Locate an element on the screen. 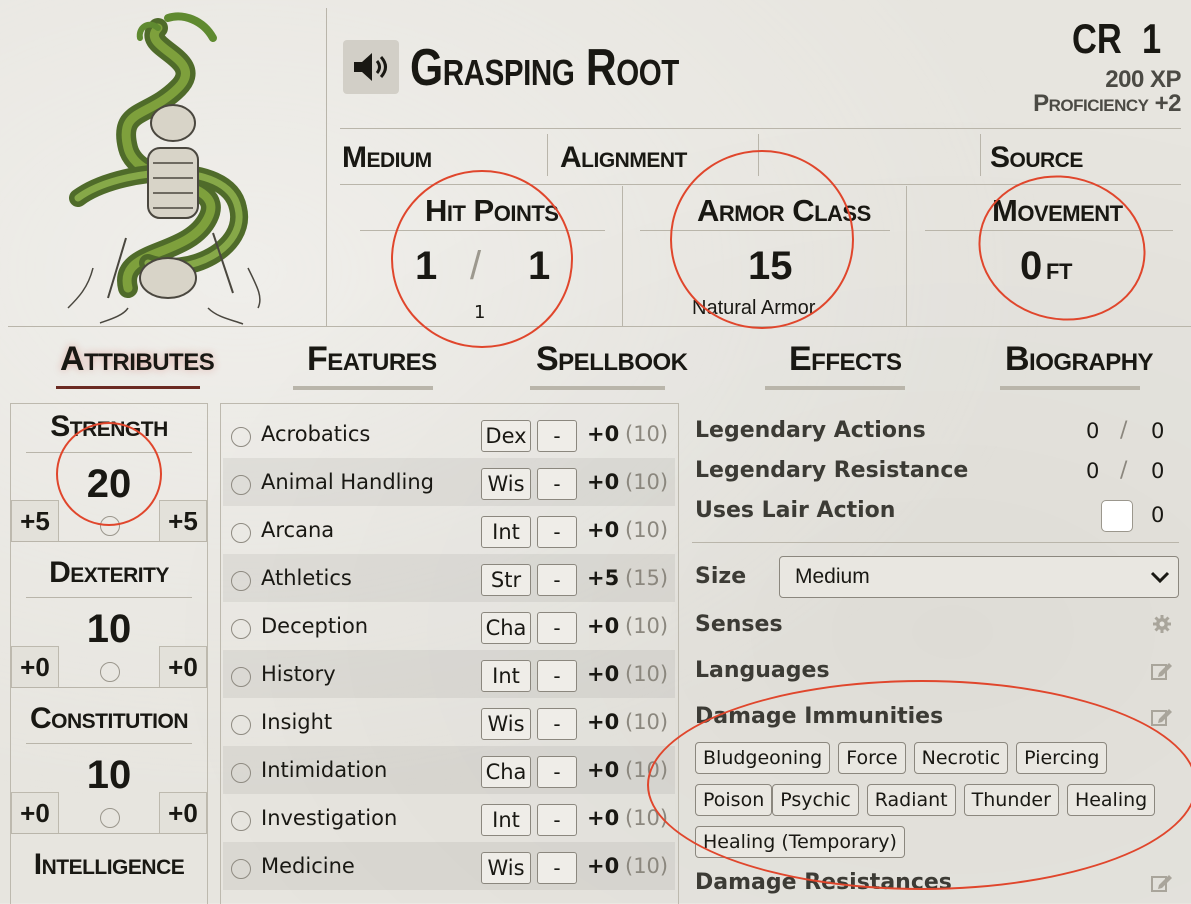 Image resolution: width=1191 pixels, height=904 pixels. lair-action-value: 0 is located at coordinates (1157, 515).